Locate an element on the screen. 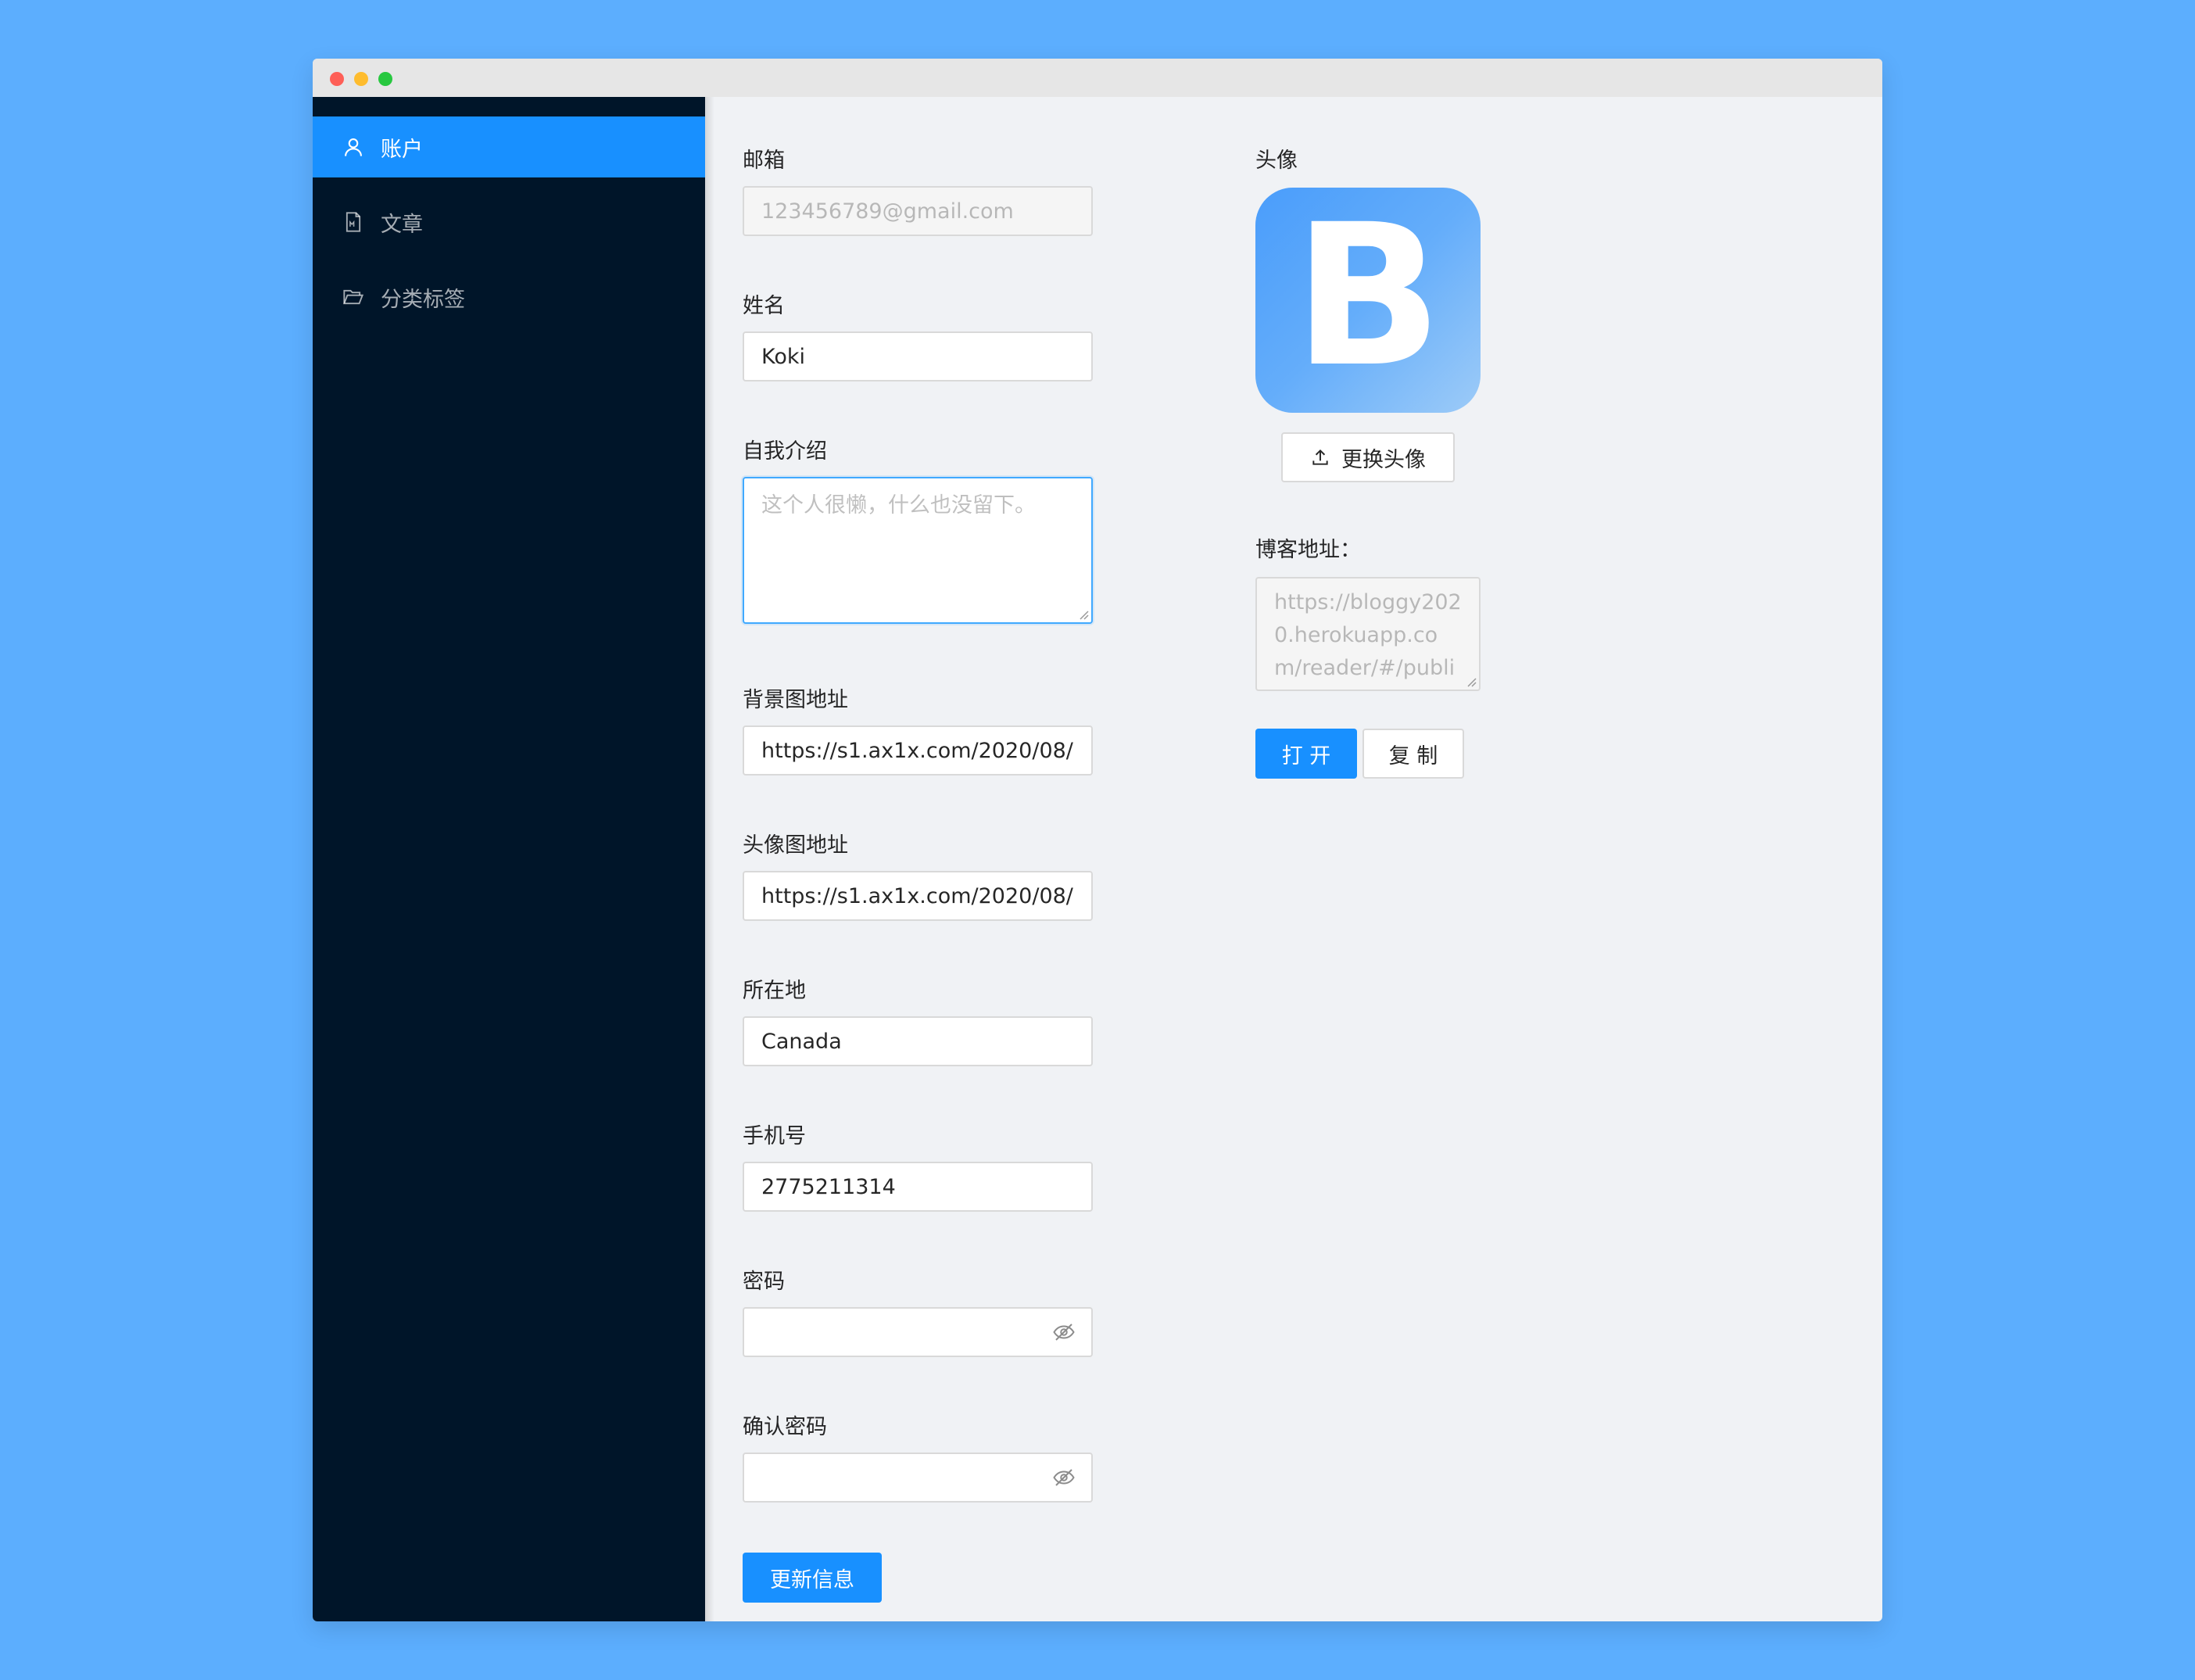 The height and width of the screenshot is (1680, 2195). phone-field: 2775211314 is located at coordinates (918, 1187).